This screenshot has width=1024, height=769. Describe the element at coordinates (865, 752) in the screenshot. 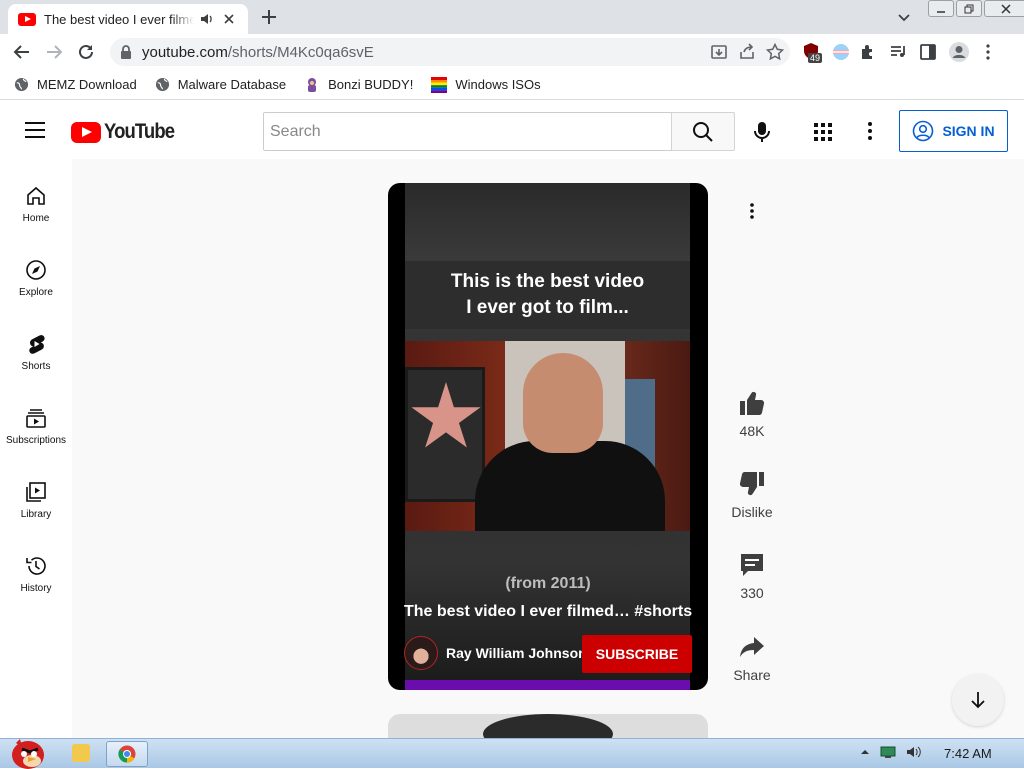

I see `tray-expand-icon` at that location.